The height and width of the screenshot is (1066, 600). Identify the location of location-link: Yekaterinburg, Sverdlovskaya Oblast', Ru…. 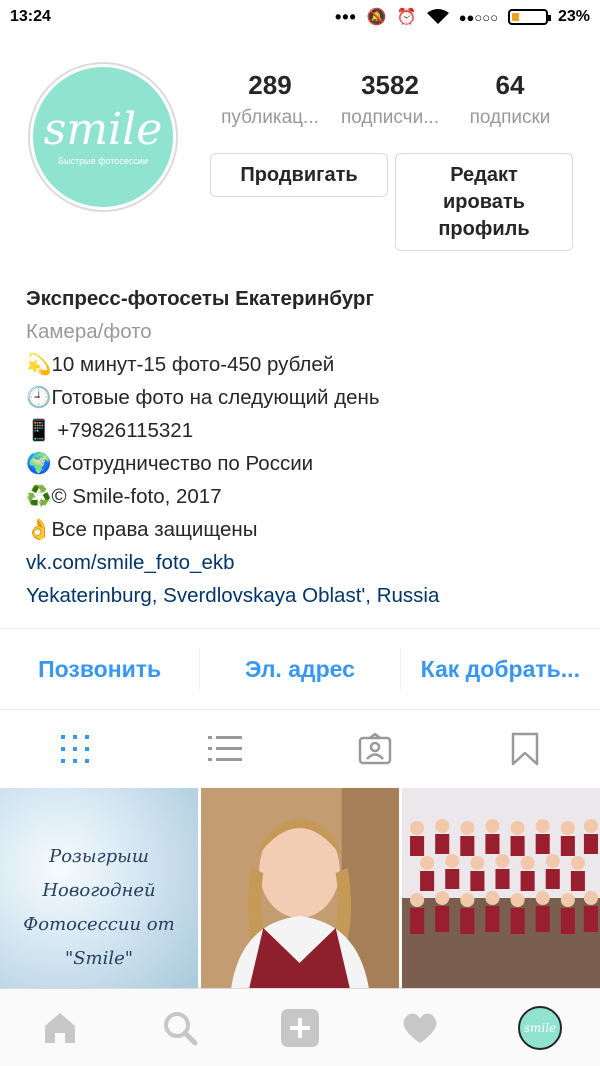
(306, 595).